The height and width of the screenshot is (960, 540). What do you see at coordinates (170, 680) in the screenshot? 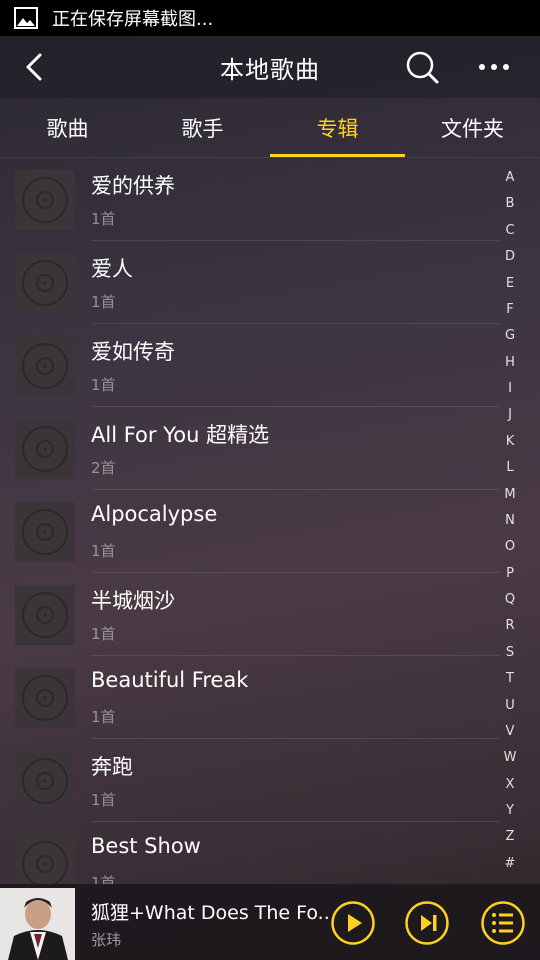
I see `album-name: Beautiful Freak` at bounding box center [170, 680].